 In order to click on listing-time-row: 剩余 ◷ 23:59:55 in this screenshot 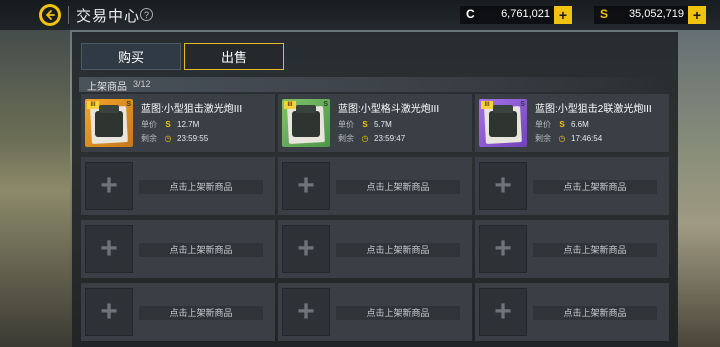, I will do `click(174, 138)`.